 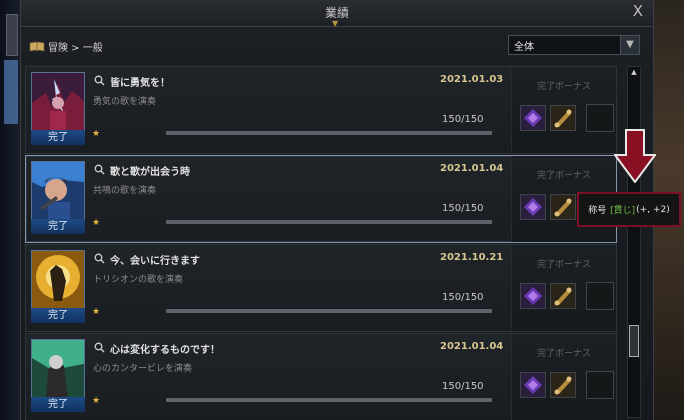 I want to click on list-scrollbar: ▲, so click(x=634, y=242).